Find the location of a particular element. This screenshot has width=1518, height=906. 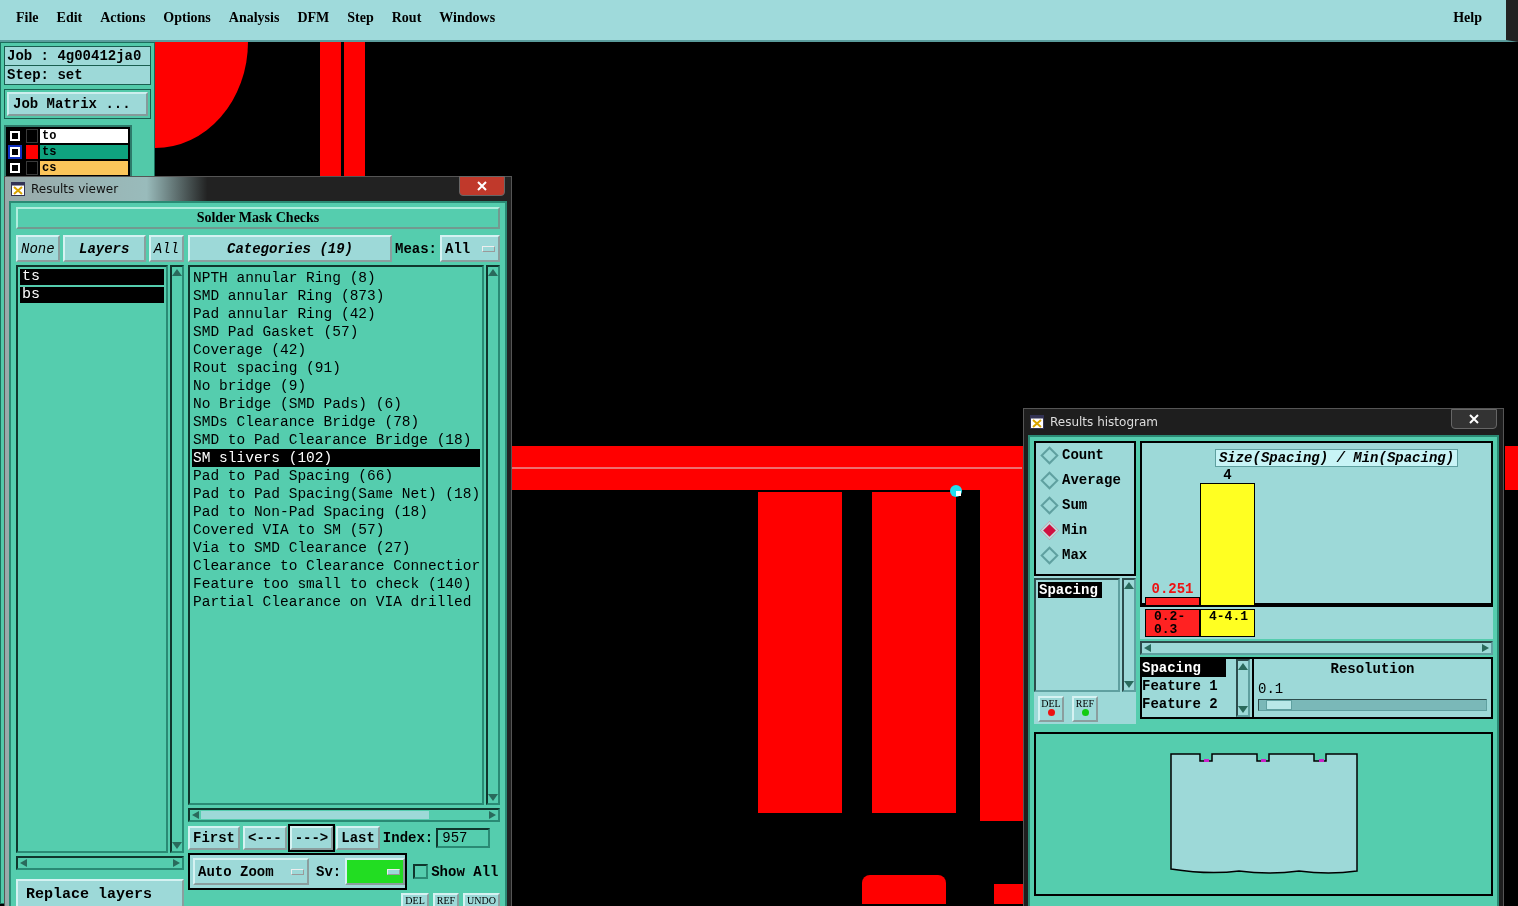

navigation-button: Last is located at coordinates (358, 837).